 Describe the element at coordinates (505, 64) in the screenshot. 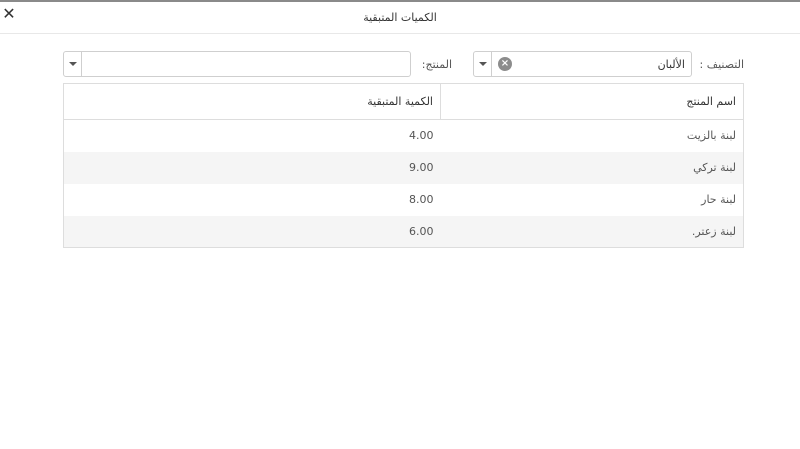

I see `clear-icon: ×` at that location.